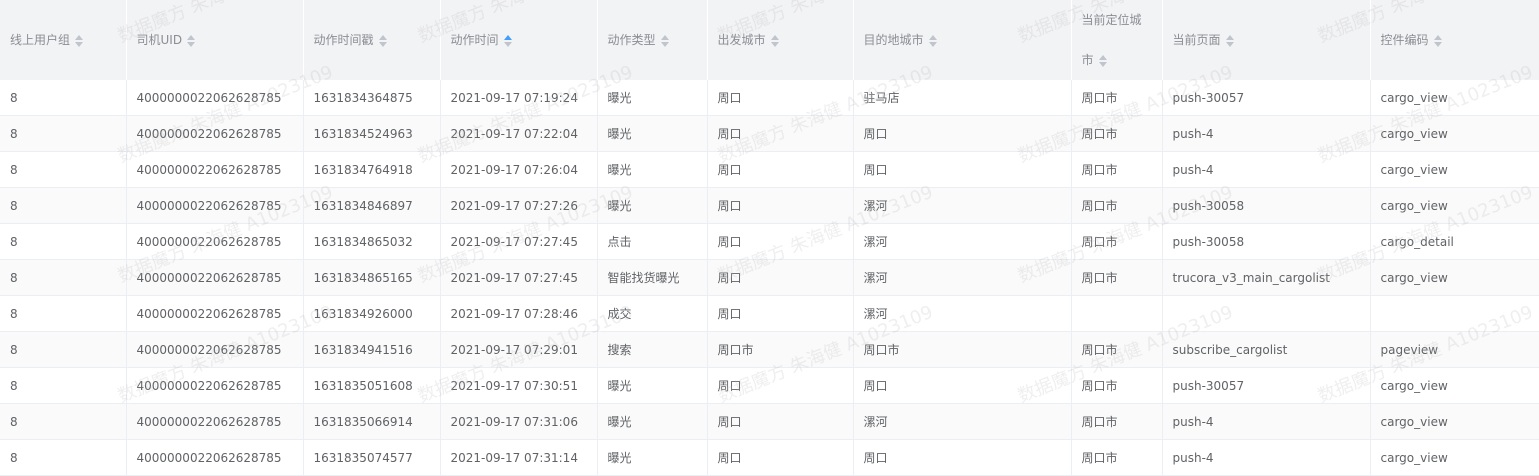 The image size is (1539, 476). What do you see at coordinates (519, 421) in the screenshot?
I see `table-cell: 2021-09-17 07:31:06` at bounding box center [519, 421].